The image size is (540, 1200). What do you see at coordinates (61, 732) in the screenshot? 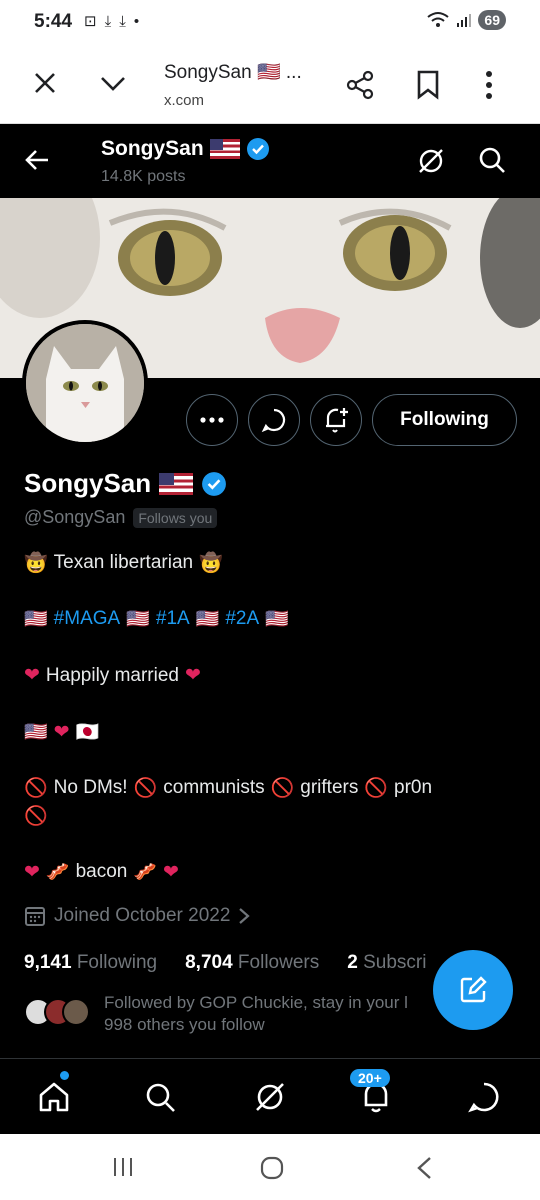
I see `bio-line-4: 🇺🇸 ❤ 🇯🇵` at bounding box center [61, 732].